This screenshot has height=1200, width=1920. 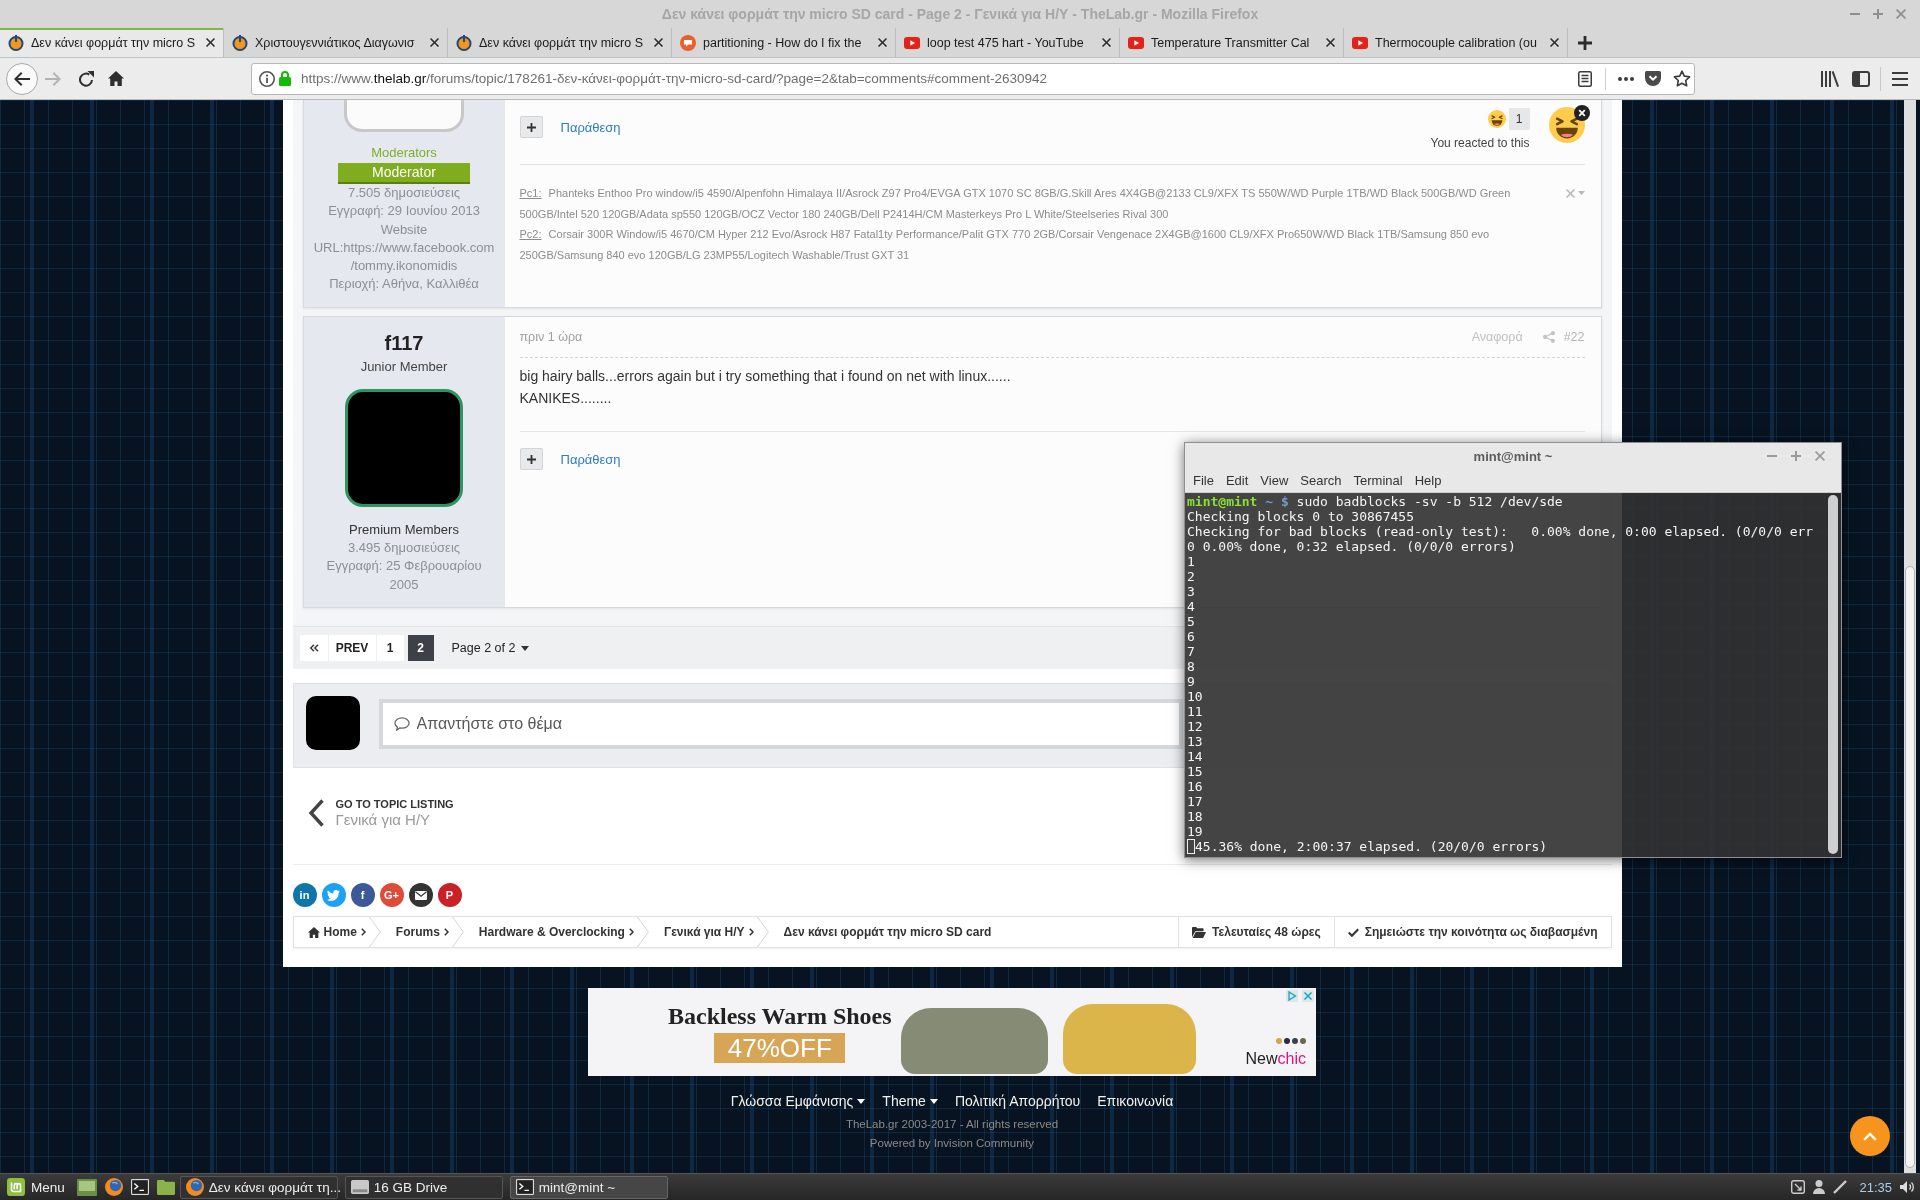 What do you see at coordinates (267, 78) in the screenshot?
I see `info-icon` at bounding box center [267, 78].